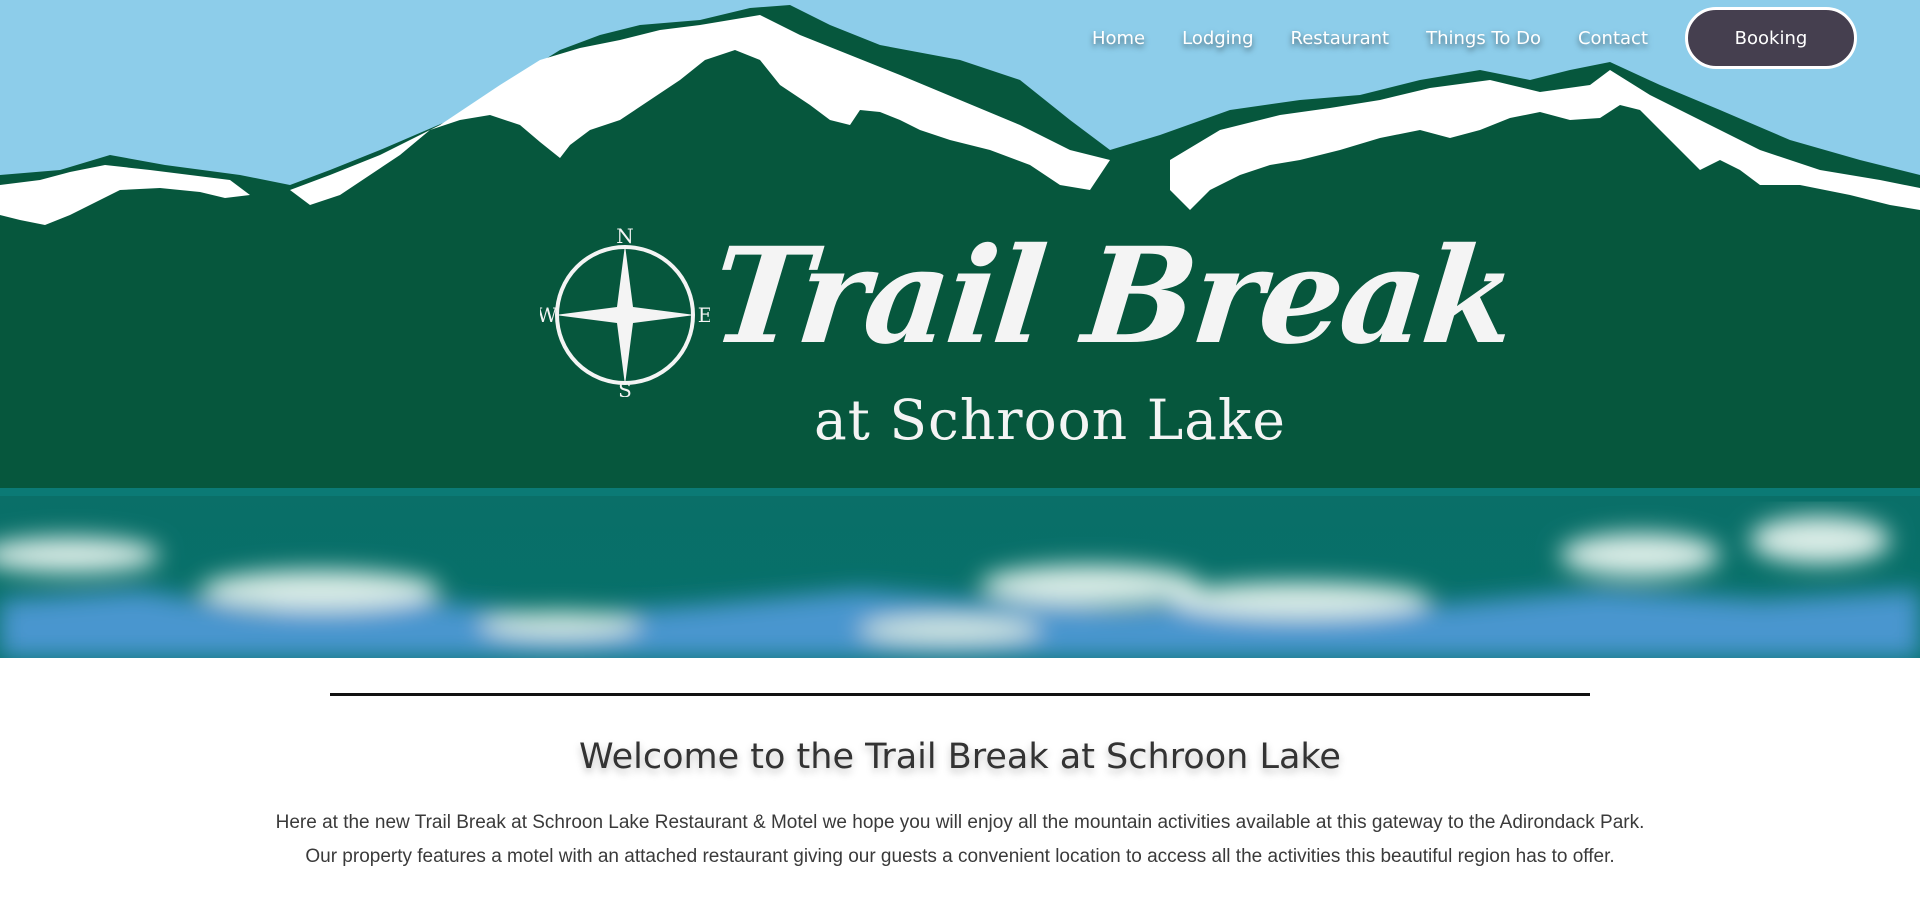 Image resolution: width=1920 pixels, height=903 pixels. What do you see at coordinates (1112, 296) in the screenshot?
I see `logo-wordmark: Trail Break` at bounding box center [1112, 296].